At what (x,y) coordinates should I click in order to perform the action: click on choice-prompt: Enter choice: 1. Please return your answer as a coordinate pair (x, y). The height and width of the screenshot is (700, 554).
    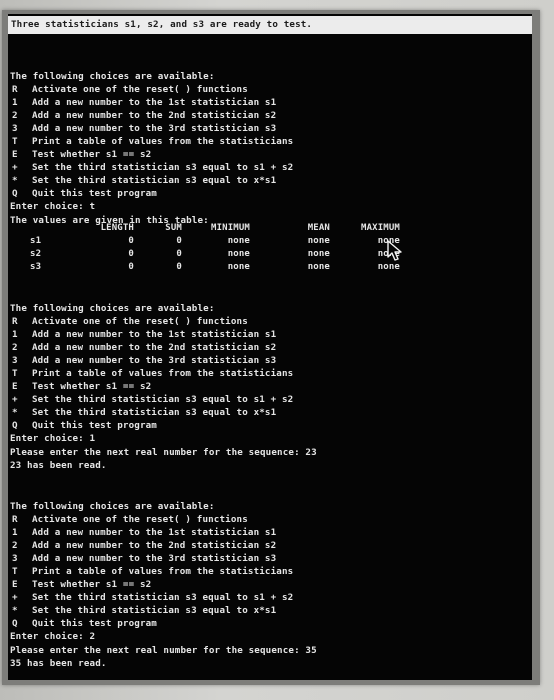
    Looking at the image, I should click on (53, 439).